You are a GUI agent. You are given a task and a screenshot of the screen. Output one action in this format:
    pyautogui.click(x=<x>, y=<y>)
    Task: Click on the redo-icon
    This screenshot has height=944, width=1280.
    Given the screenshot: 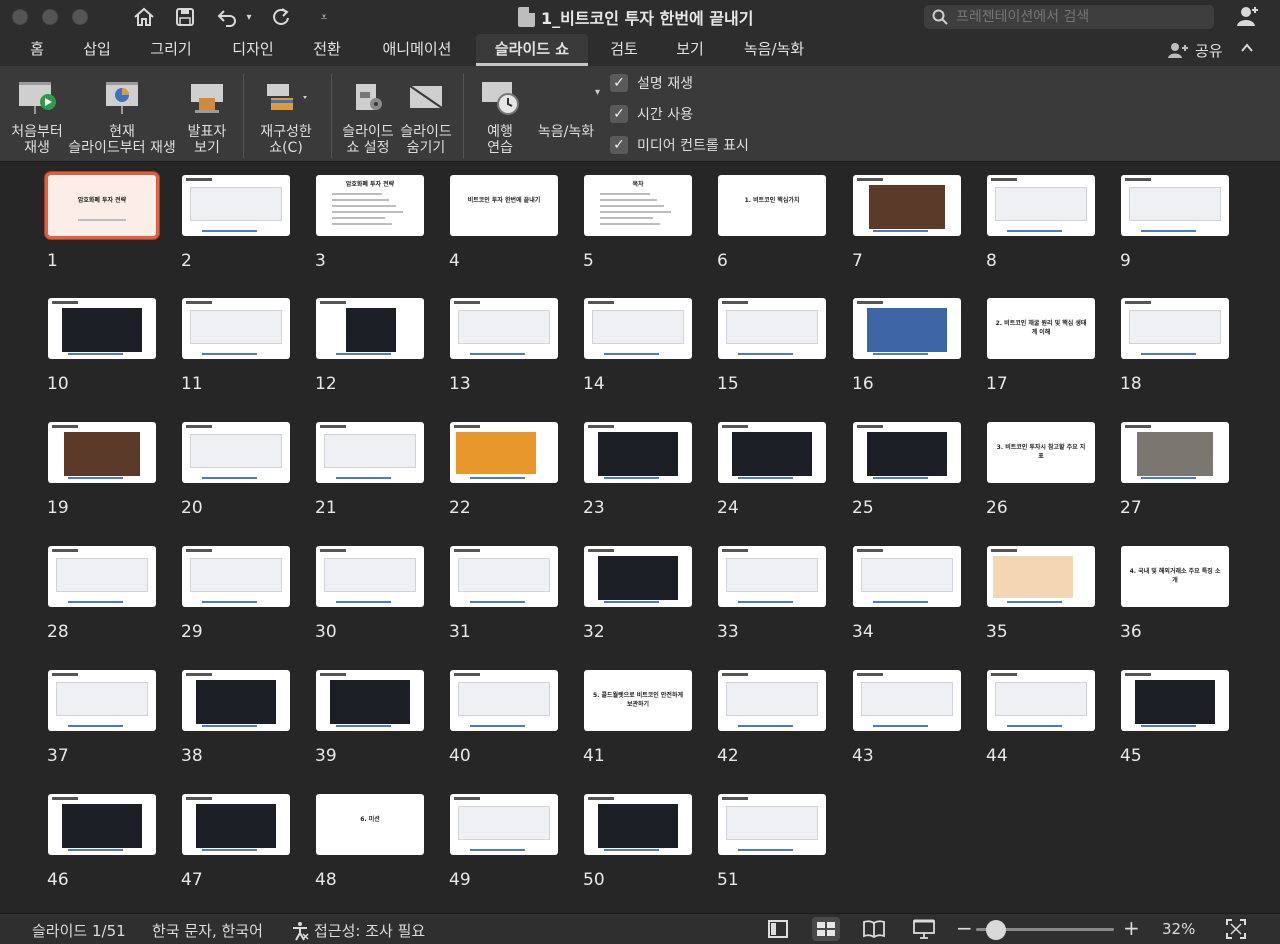 What is the action you would take?
    pyautogui.click(x=281, y=17)
    